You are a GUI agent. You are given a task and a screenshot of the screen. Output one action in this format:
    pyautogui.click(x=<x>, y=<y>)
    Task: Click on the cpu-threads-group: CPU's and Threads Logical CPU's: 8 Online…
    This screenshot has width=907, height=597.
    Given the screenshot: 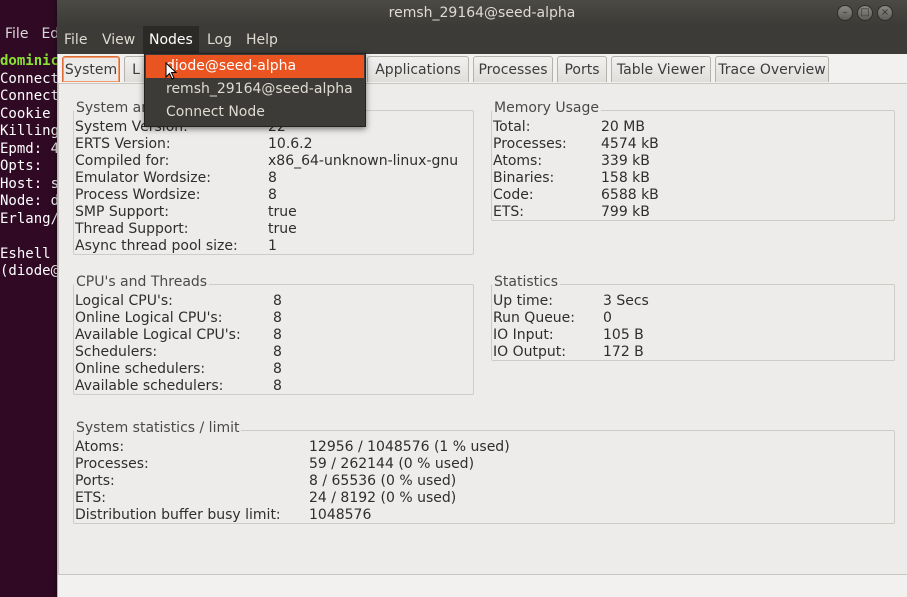 What is the action you would take?
    pyautogui.click(x=273, y=334)
    